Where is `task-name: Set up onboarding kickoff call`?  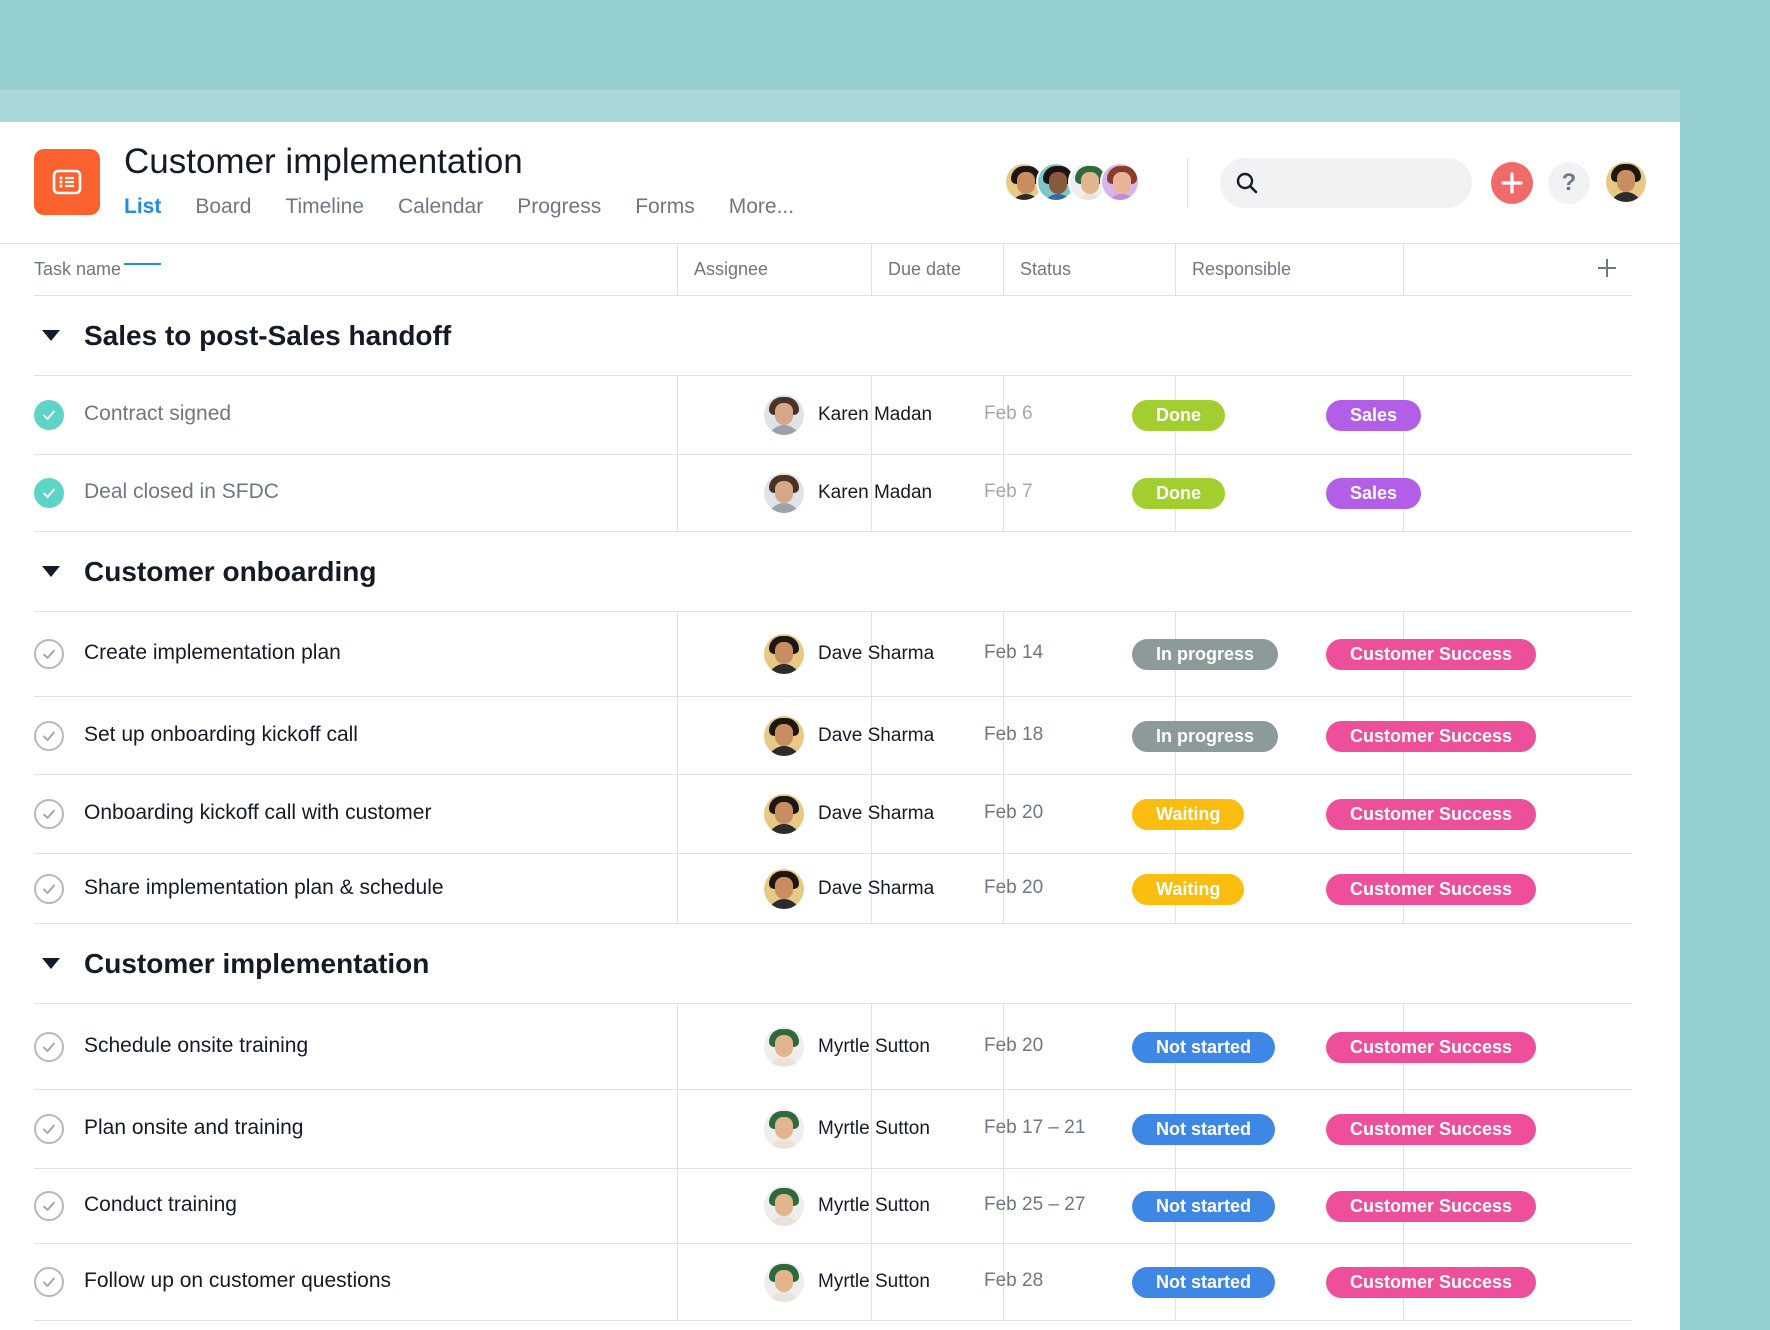
task-name: Set up onboarding kickoff call is located at coordinates (221, 735).